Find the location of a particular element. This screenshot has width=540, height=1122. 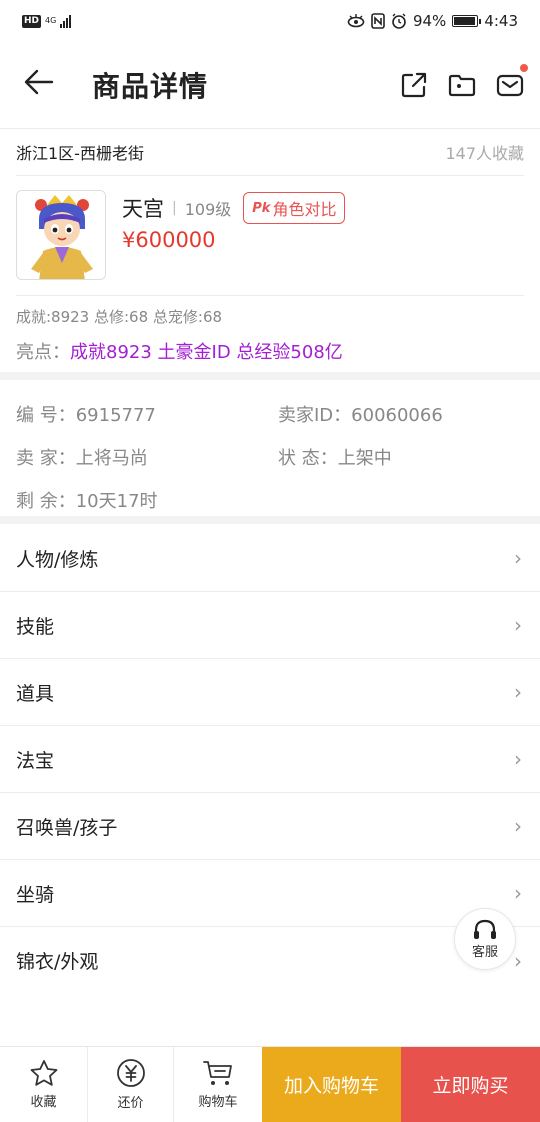

folder-button is located at coordinates (462, 85).